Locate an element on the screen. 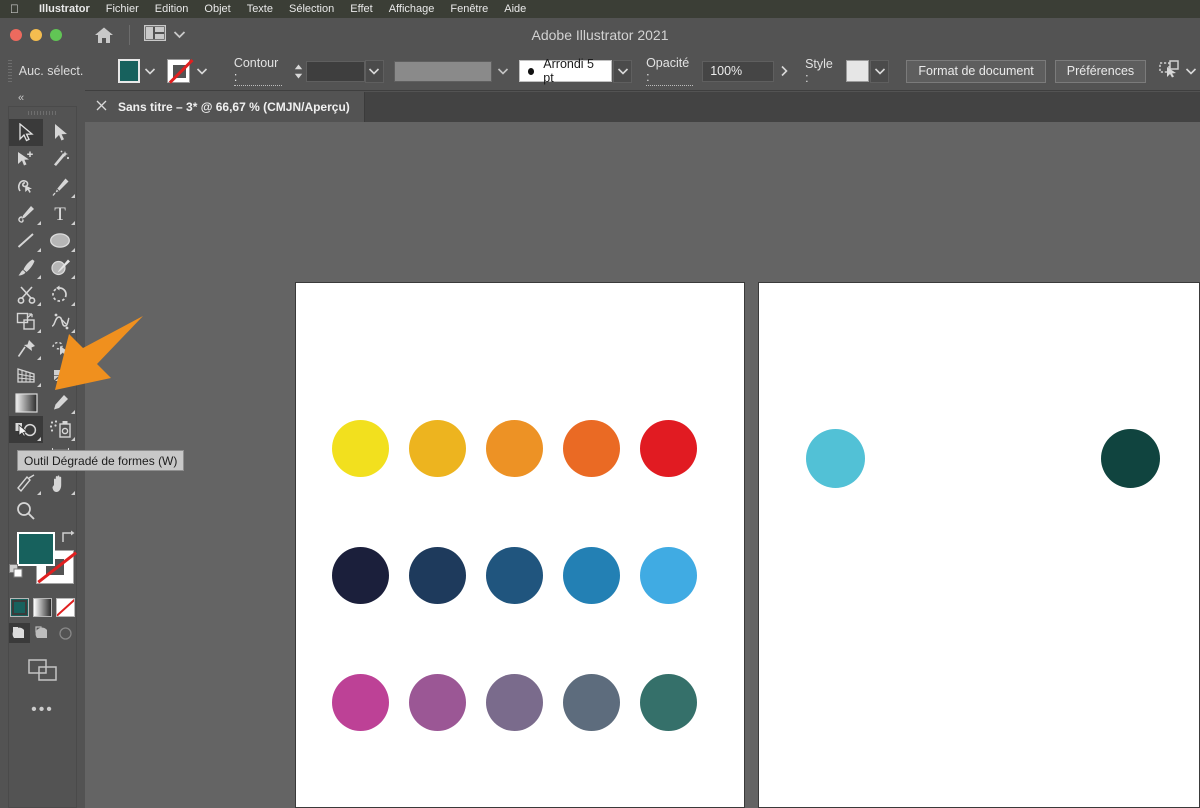 This screenshot has height=808, width=1200. close-button is located at coordinates (16, 35).